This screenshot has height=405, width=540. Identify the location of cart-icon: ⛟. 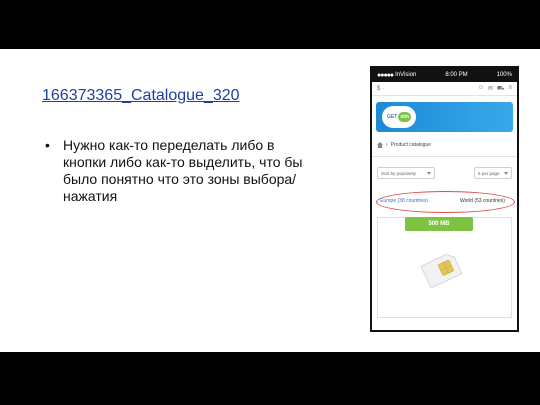
(501, 89).